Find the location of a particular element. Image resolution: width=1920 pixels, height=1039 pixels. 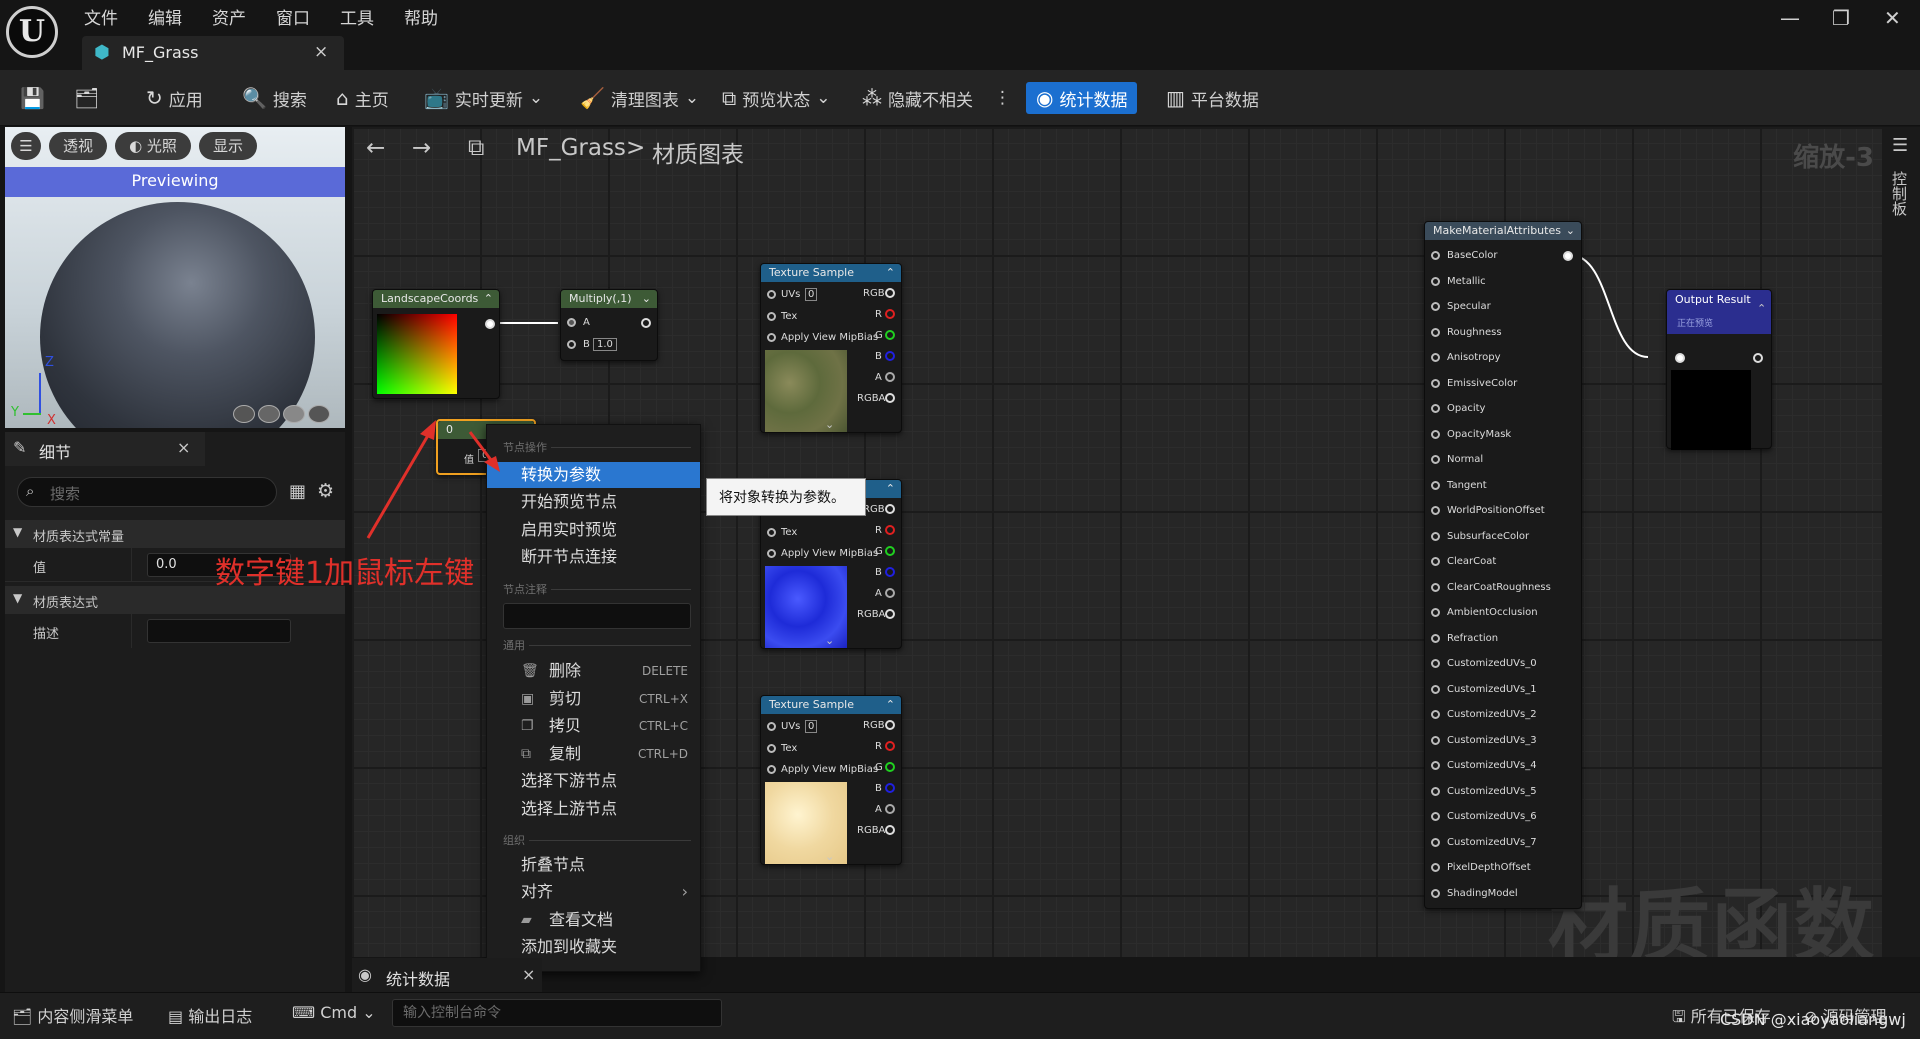

console-input: 输入控制台命令 is located at coordinates (557, 1013).